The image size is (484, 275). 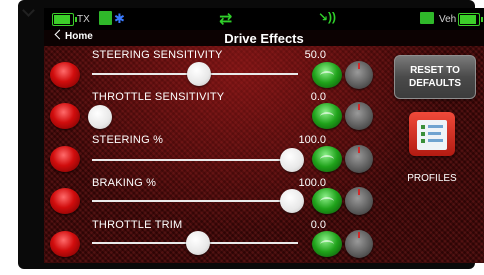 What do you see at coordinates (432, 178) in the screenshot?
I see `profiles-label: PROFILES` at bounding box center [432, 178].